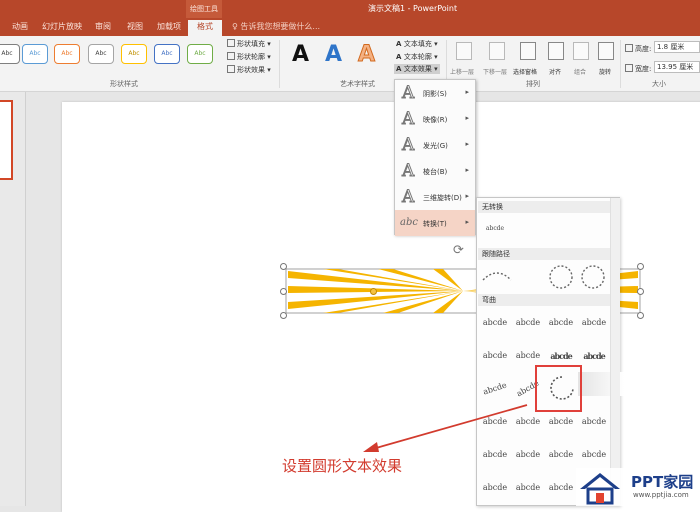 This screenshot has width=700, height=512. What do you see at coordinates (435, 93) in the screenshot?
I see `menu-item-shadow: A 阴影(S) ▸` at bounding box center [435, 93].